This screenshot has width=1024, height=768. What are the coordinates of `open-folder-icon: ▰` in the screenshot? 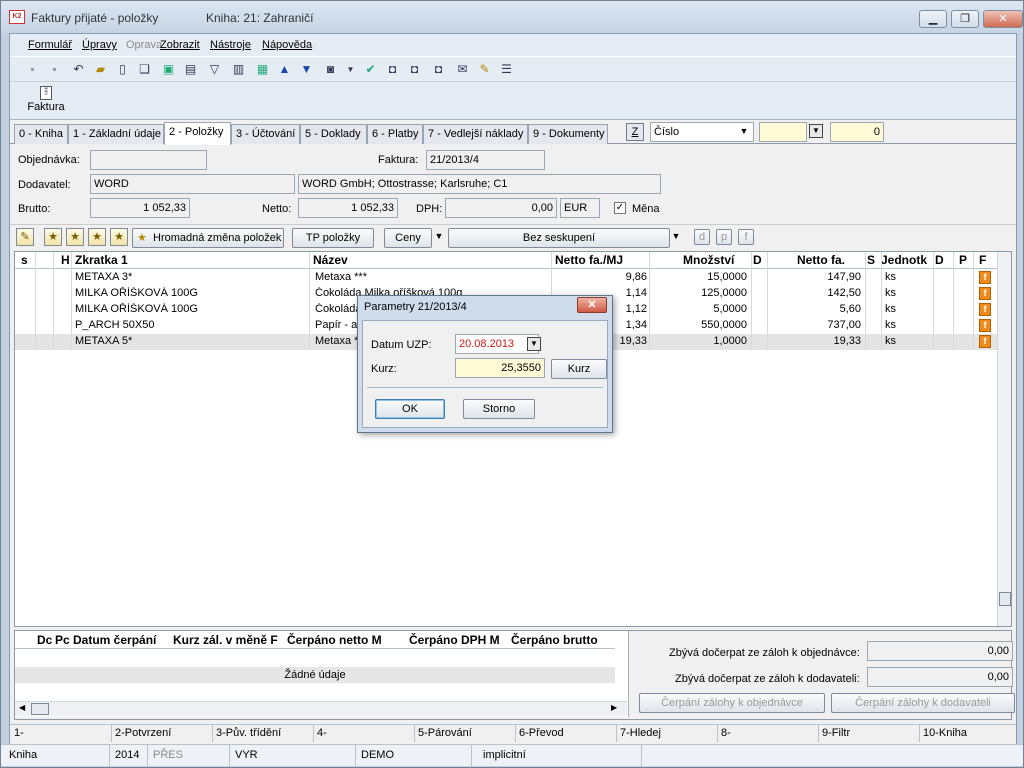 It's located at (100, 69).